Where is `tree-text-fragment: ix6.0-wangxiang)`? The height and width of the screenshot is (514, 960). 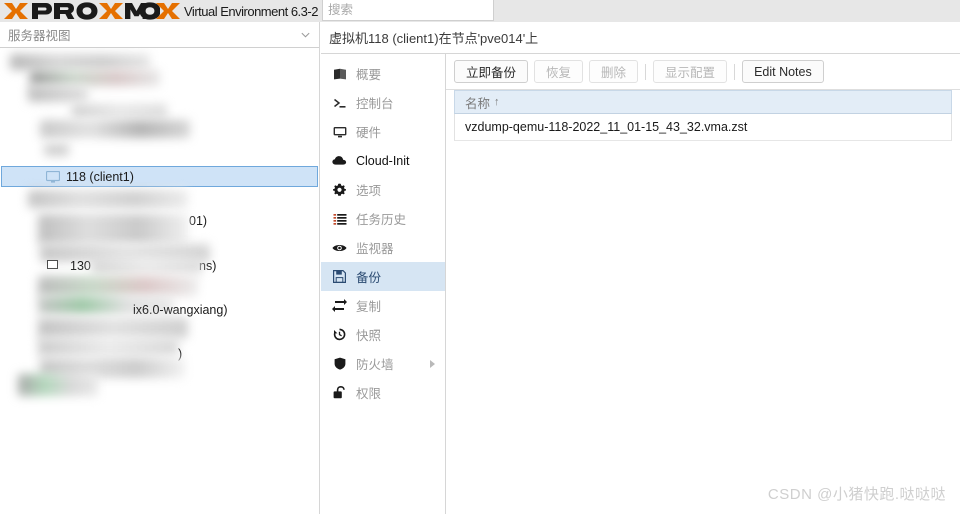
tree-text-fragment: ix6.0-wangxiang) is located at coordinates (180, 310).